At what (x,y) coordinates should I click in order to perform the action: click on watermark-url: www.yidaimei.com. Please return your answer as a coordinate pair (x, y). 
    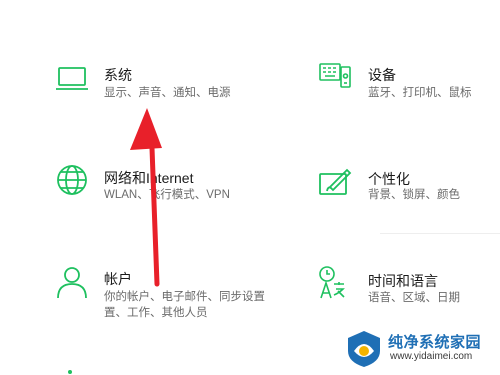
    Looking at the image, I should click on (431, 356).